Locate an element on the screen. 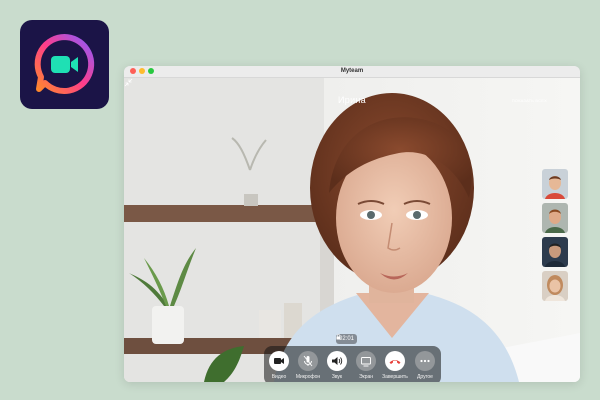  sound-control: Звук is located at coordinates (337, 365).